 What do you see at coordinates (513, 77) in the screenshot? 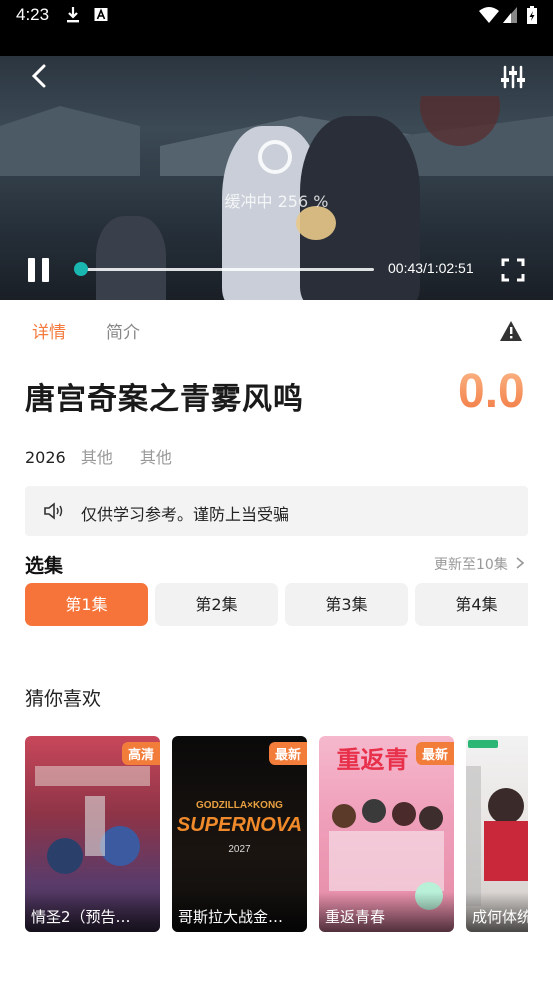
I see `player-settings-icon` at bounding box center [513, 77].